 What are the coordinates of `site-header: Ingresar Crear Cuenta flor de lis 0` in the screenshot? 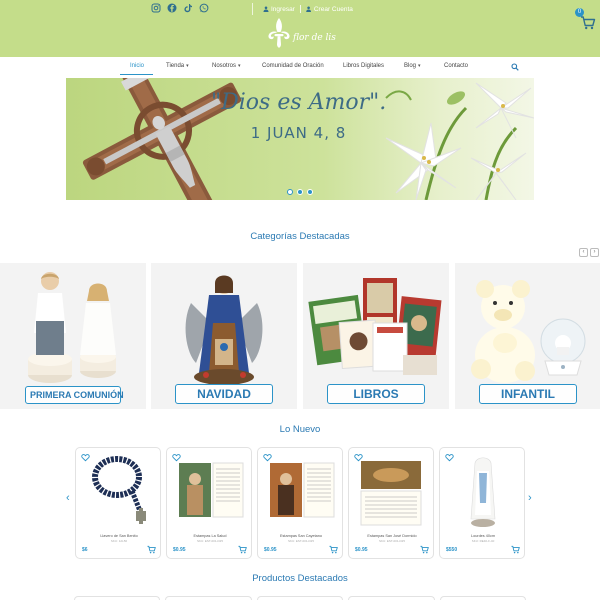 It's located at (300, 28).